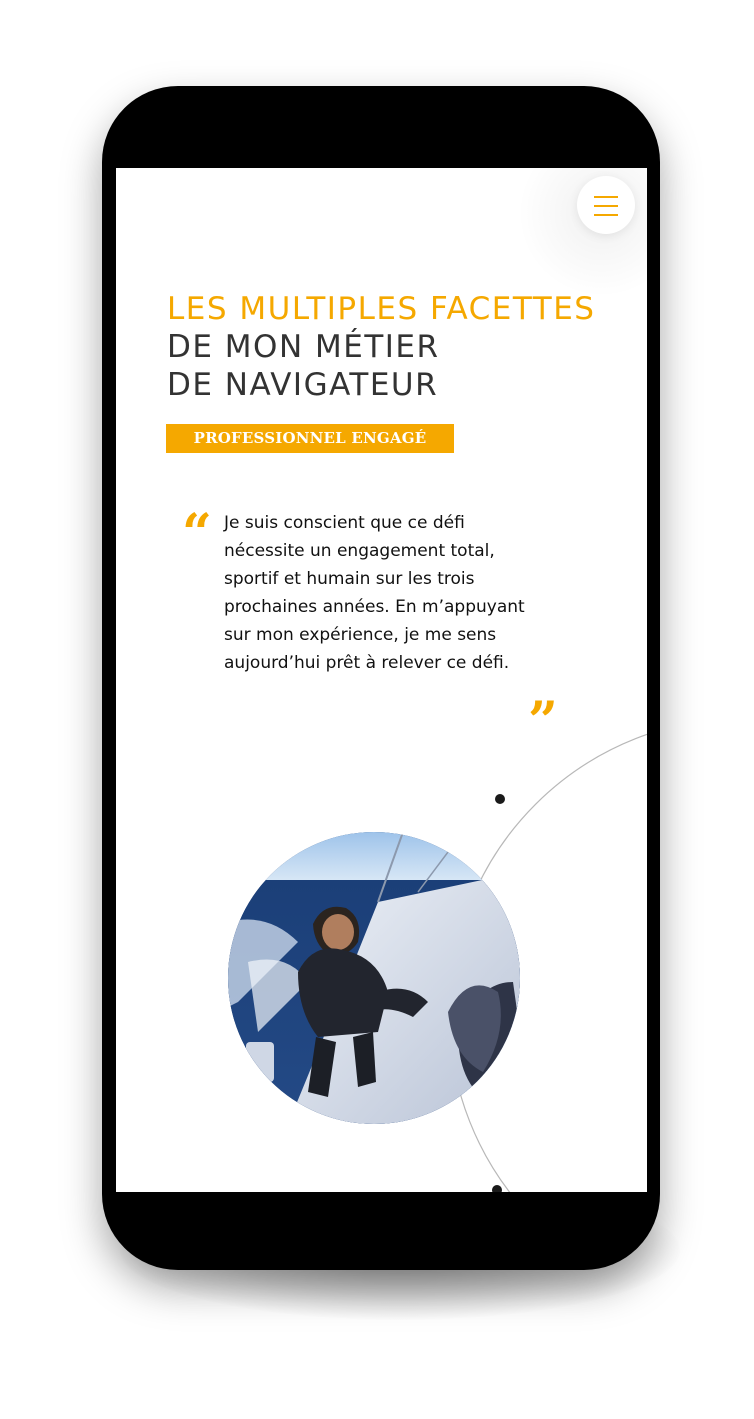 The height and width of the screenshot is (1419, 754). Describe the element at coordinates (500, 799) in the screenshot. I see `orbit-dot-top` at that location.